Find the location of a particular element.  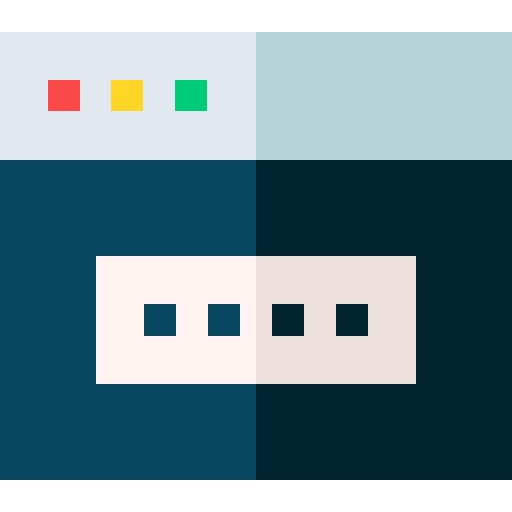

minimize-window-icon is located at coordinates (127, 95).